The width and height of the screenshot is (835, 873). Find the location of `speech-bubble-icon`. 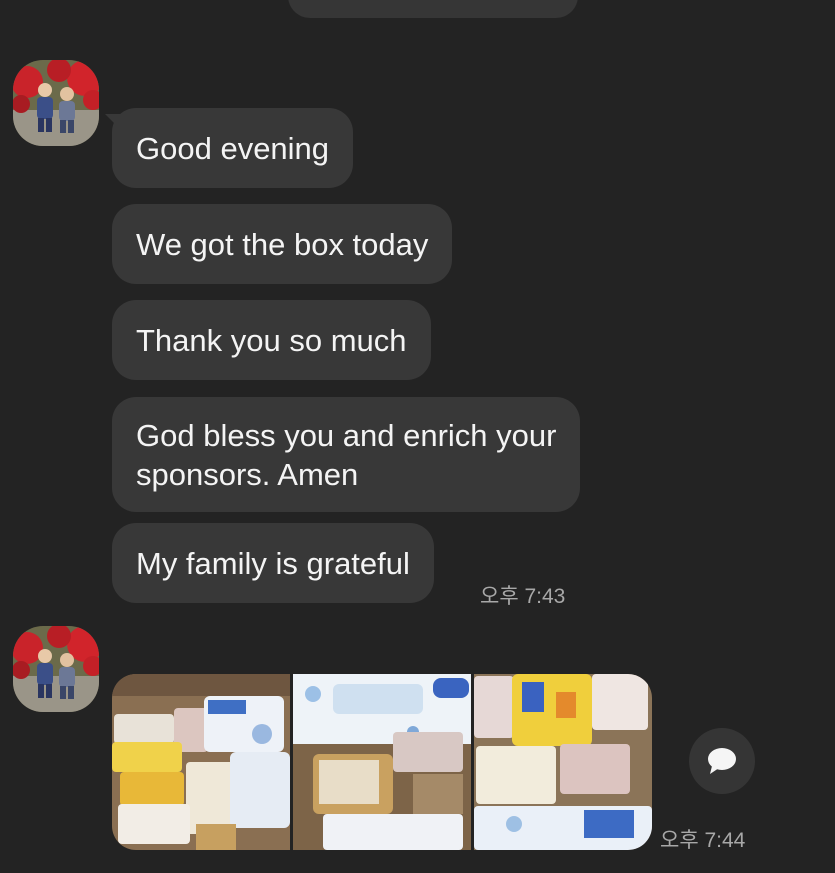

speech-bubble-icon is located at coordinates (722, 761).